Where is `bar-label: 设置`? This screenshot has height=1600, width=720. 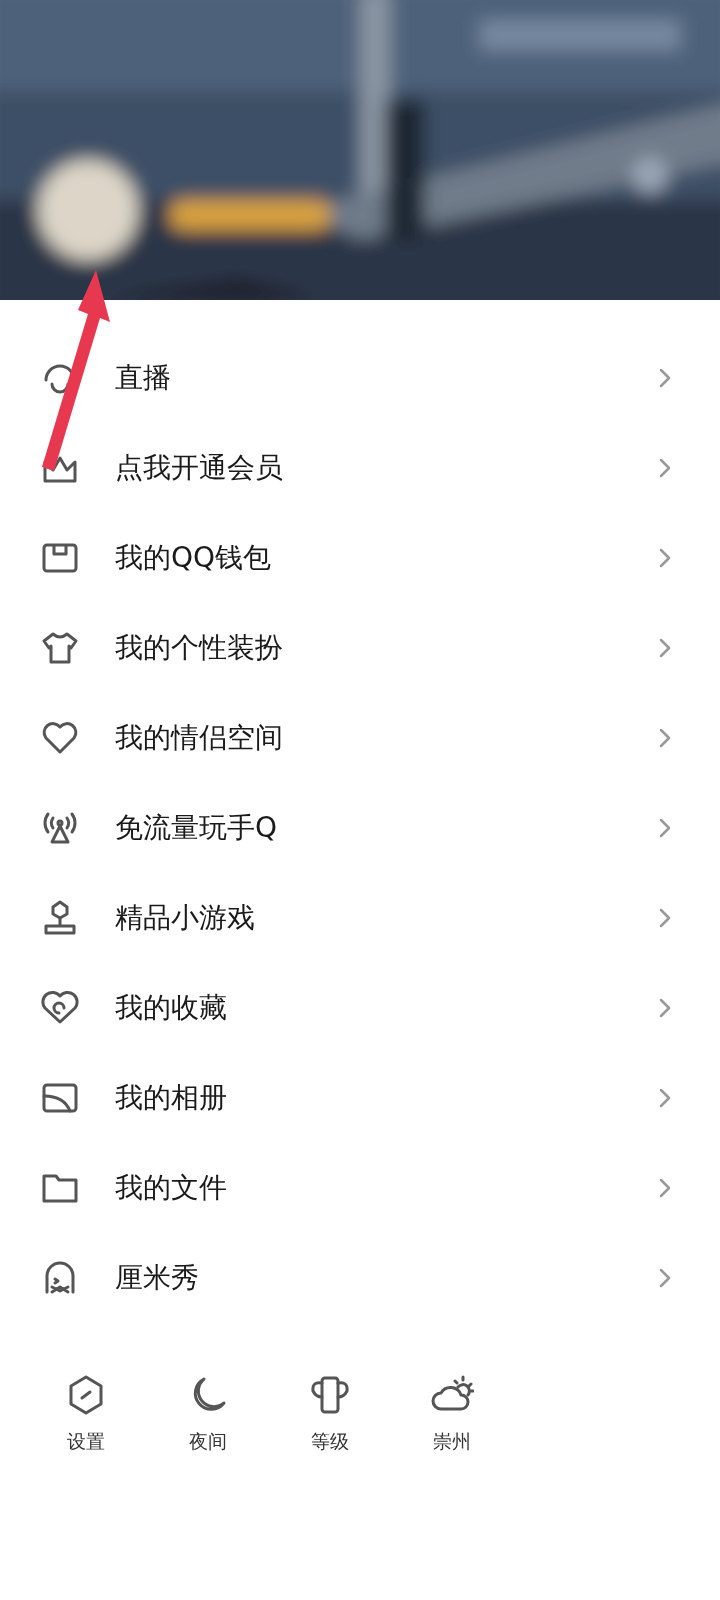
bar-label: 设置 is located at coordinates (86, 1441).